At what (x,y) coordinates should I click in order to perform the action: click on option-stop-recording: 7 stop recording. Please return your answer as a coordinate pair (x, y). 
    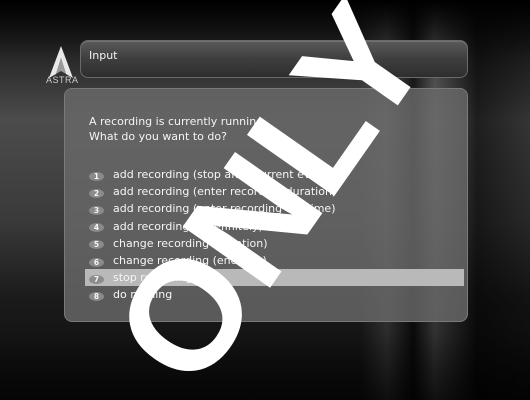
    Looking at the image, I should click on (274, 278).